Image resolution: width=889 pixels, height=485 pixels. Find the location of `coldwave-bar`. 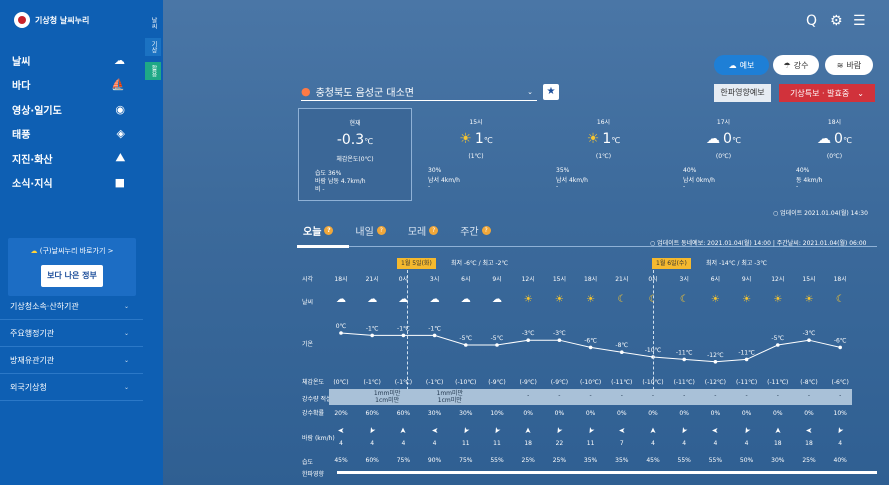

coldwave-bar is located at coordinates (607, 472).